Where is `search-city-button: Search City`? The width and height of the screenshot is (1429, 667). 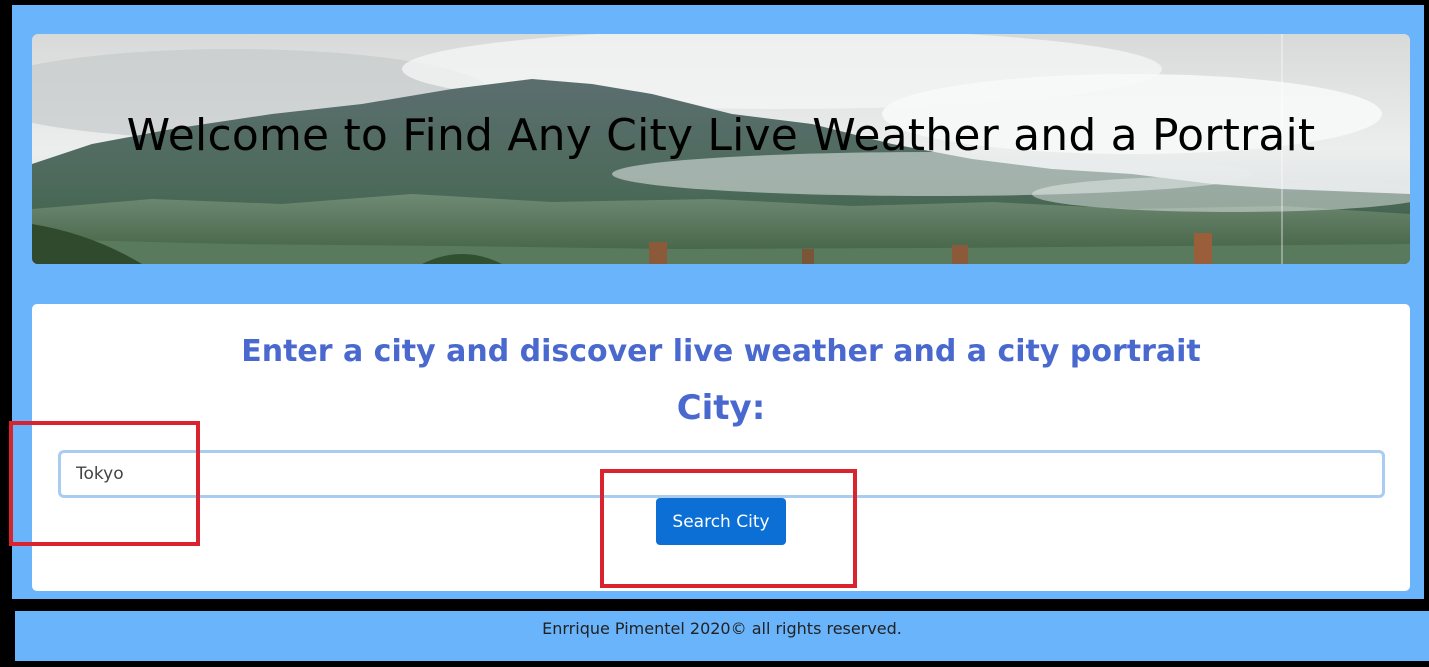 search-city-button: Search City is located at coordinates (721, 521).